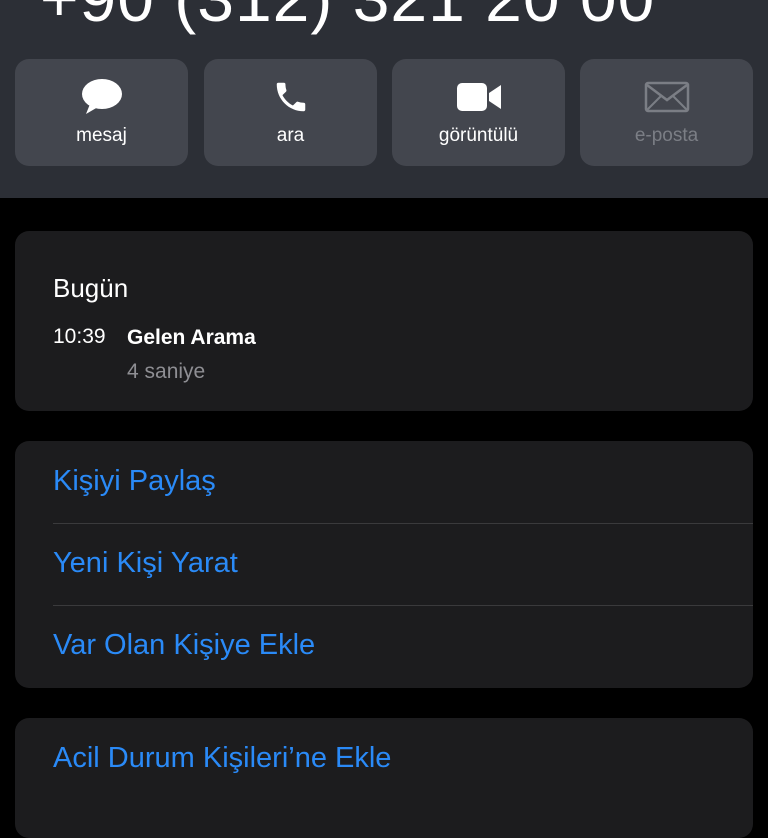 The height and width of the screenshot is (838, 768). I want to click on phone-icon, so click(290, 97).